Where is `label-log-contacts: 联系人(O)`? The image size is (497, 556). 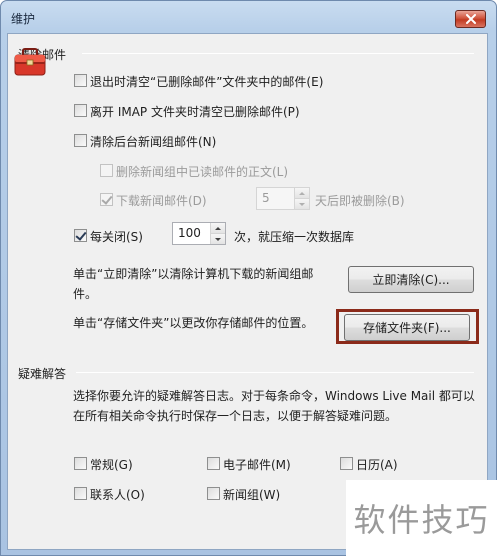 label-log-contacts: 联系人(O) is located at coordinates (117, 494).